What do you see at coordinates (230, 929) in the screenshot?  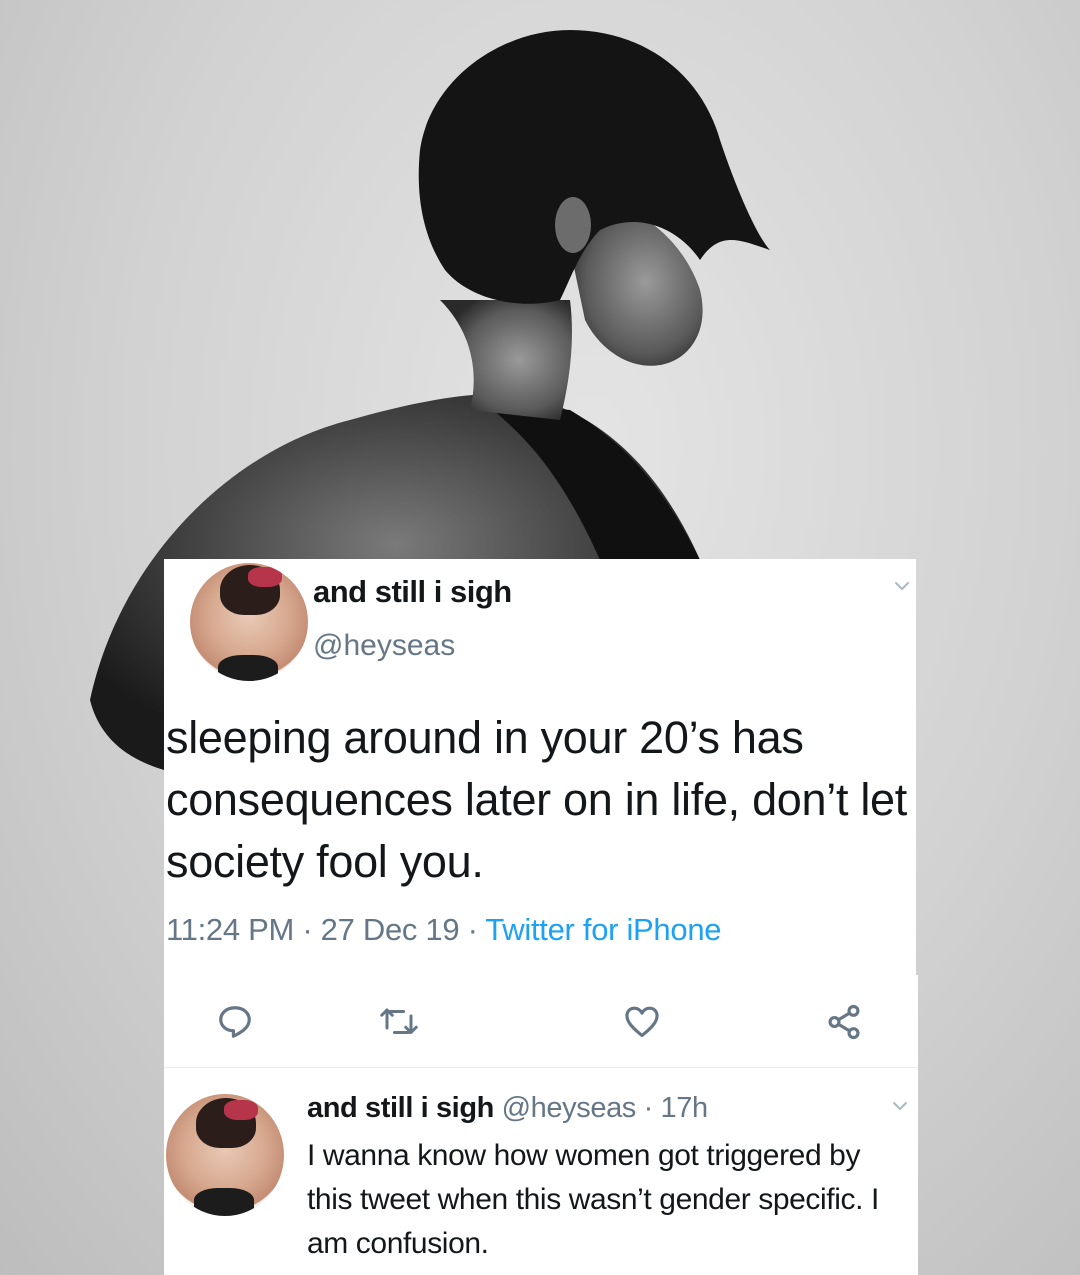 I see `tweet-time: 11:24 PM` at bounding box center [230, 929].